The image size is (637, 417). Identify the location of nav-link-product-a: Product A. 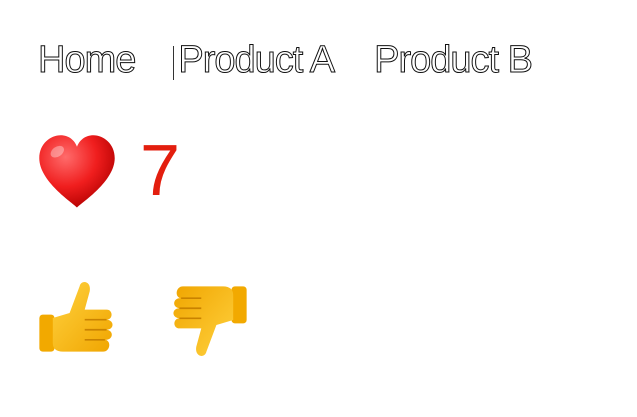
(257, 60).